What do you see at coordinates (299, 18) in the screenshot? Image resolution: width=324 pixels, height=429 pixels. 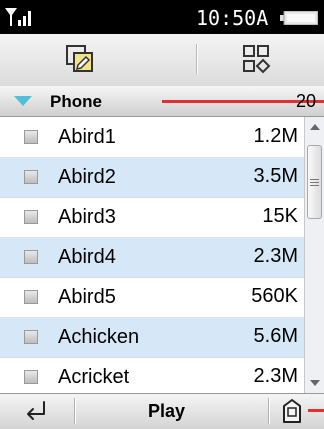 I see `battery-icon` at bounding box center [299, 18].